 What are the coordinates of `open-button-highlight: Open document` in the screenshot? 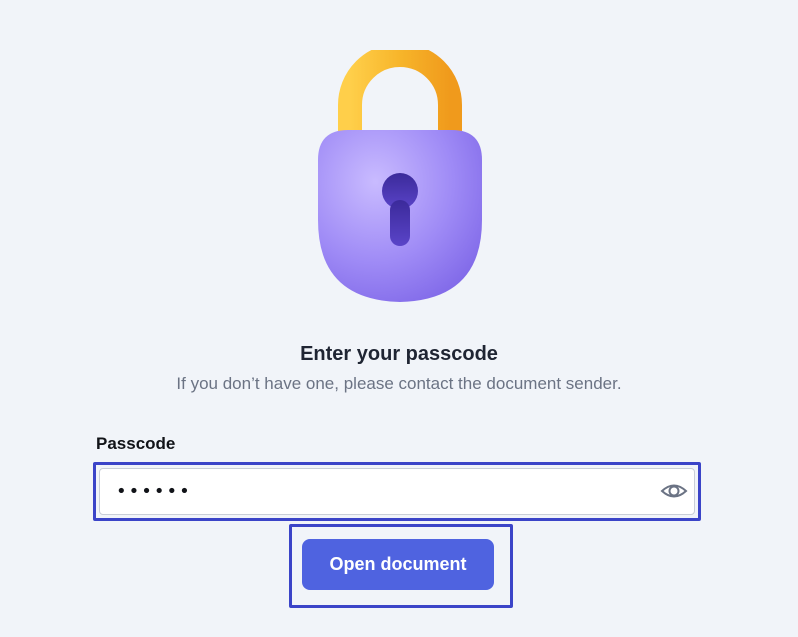 It's located at (401, 566).